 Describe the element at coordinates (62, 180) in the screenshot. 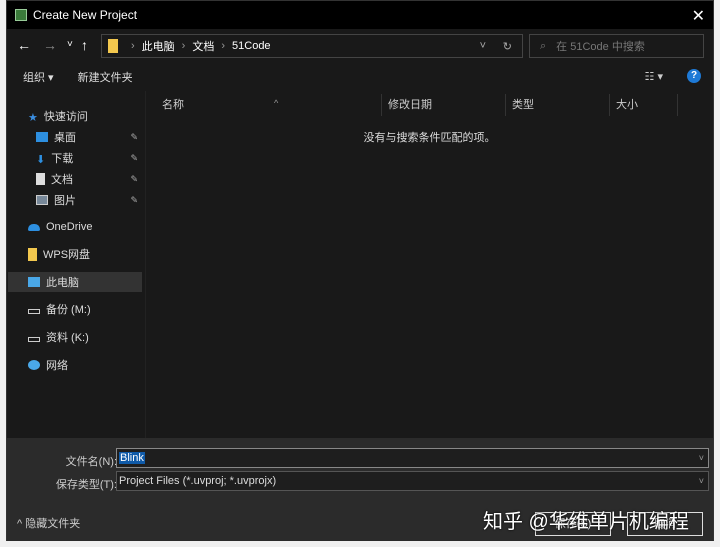

I see `sidebar-item-label: 文档` at that location.